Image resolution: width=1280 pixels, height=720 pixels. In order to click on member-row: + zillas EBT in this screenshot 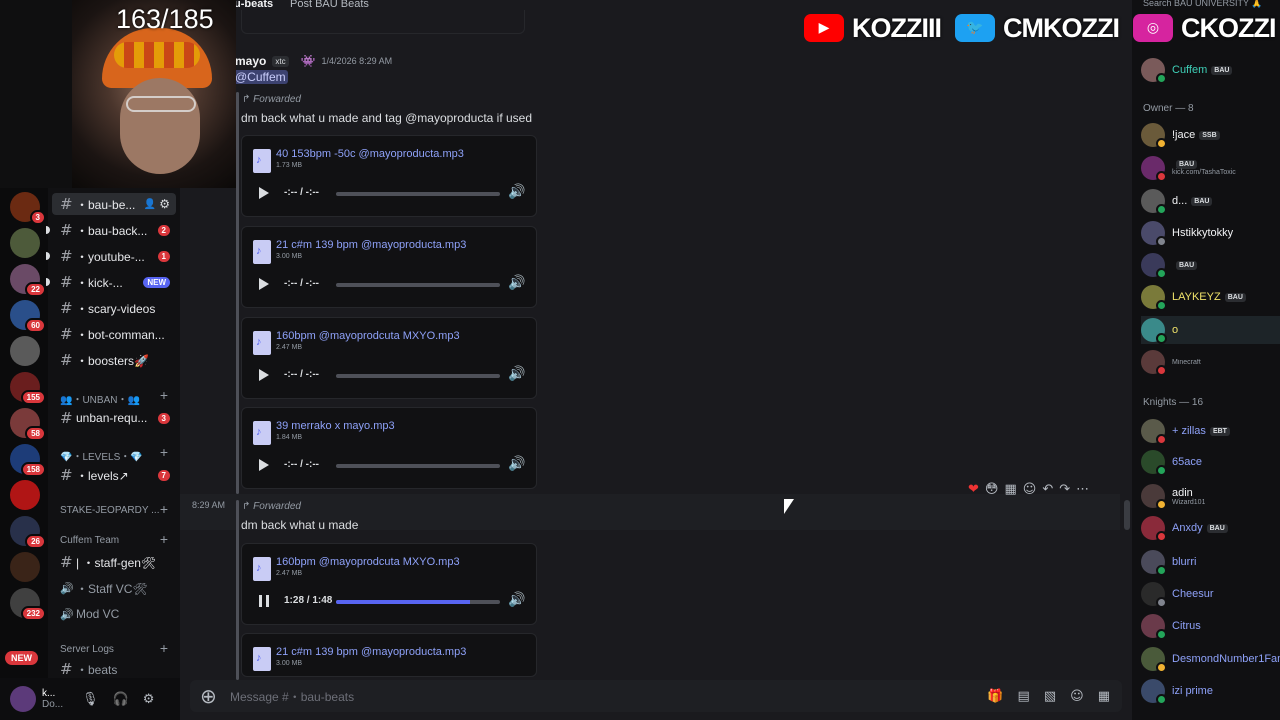, I will do `click(1210, 431)`.